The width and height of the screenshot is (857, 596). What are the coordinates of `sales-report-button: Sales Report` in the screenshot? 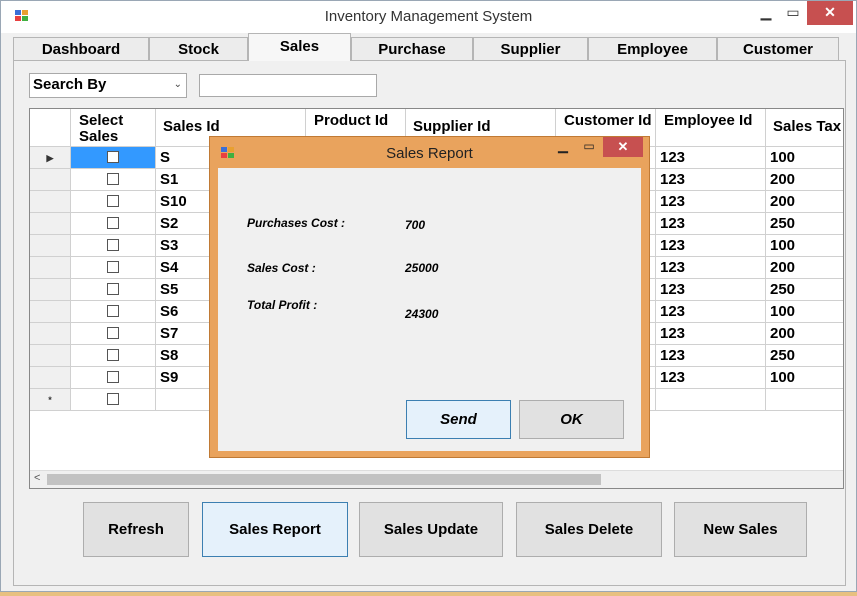 It's located at (275, 529).